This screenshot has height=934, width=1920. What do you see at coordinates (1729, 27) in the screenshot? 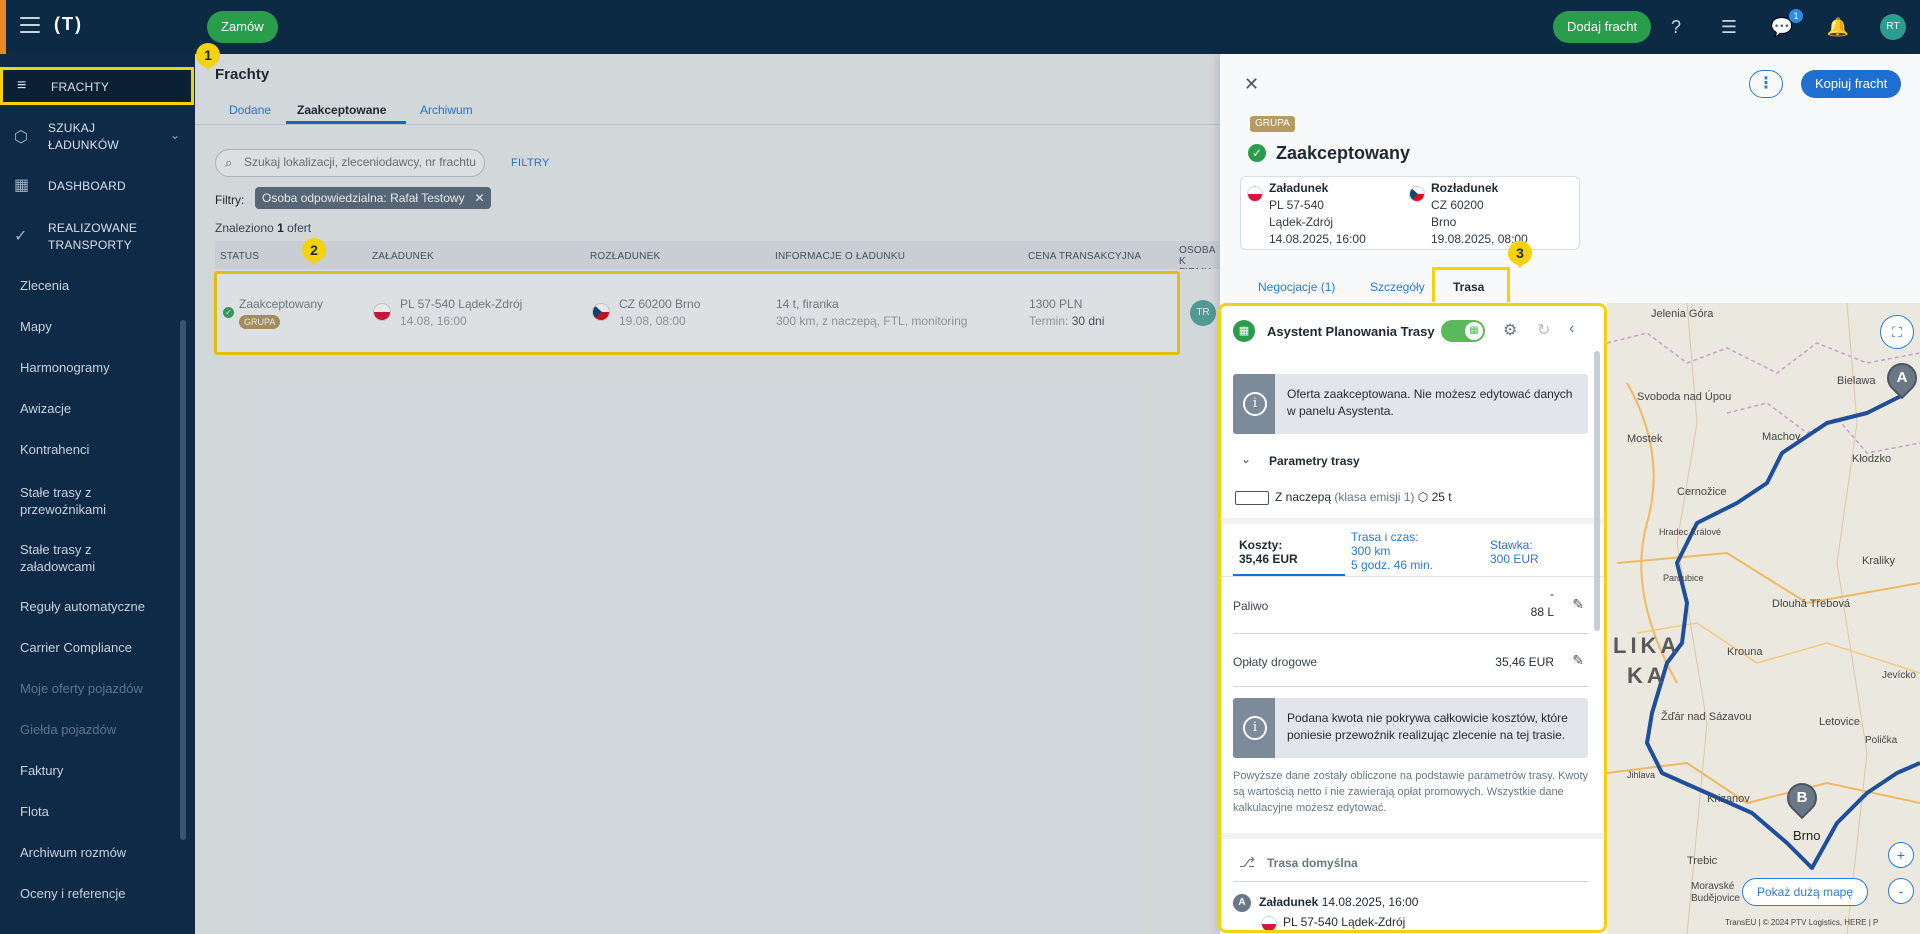
I see `checklist-icon: ☰` at bounding box center [1729, 27].